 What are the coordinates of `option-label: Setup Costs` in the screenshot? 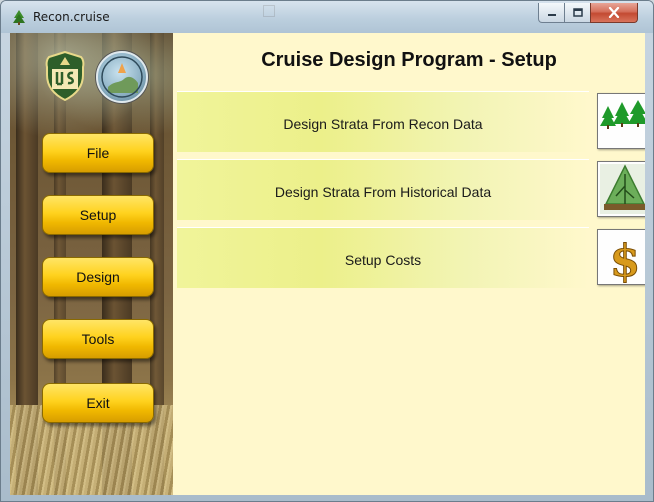 It's located at (383, 260).